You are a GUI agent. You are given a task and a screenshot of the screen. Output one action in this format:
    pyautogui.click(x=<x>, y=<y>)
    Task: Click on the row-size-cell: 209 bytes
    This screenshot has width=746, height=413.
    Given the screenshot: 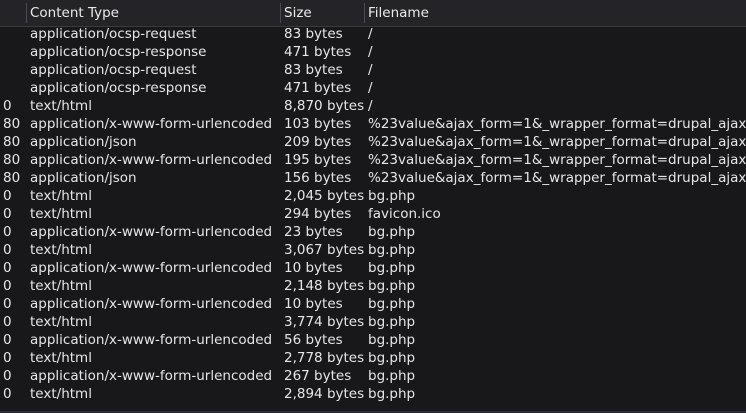 What is the action you would take?
    pyautogui.click(x=318, y=142)
    